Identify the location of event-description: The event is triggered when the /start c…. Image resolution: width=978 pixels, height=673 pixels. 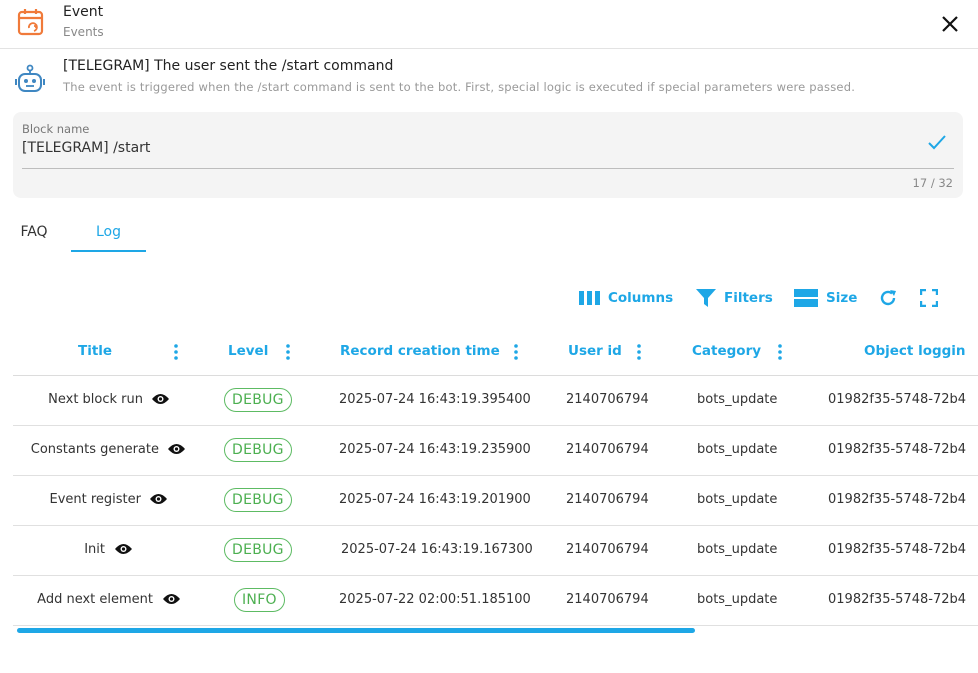
(459, 87).